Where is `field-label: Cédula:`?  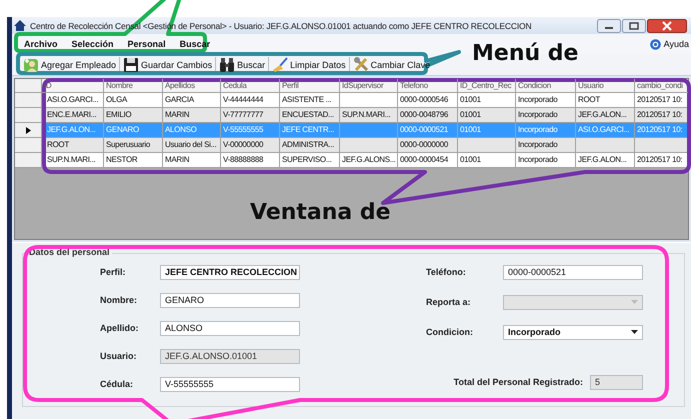
field-label: Cédula: is located at coordinates (117, 384).